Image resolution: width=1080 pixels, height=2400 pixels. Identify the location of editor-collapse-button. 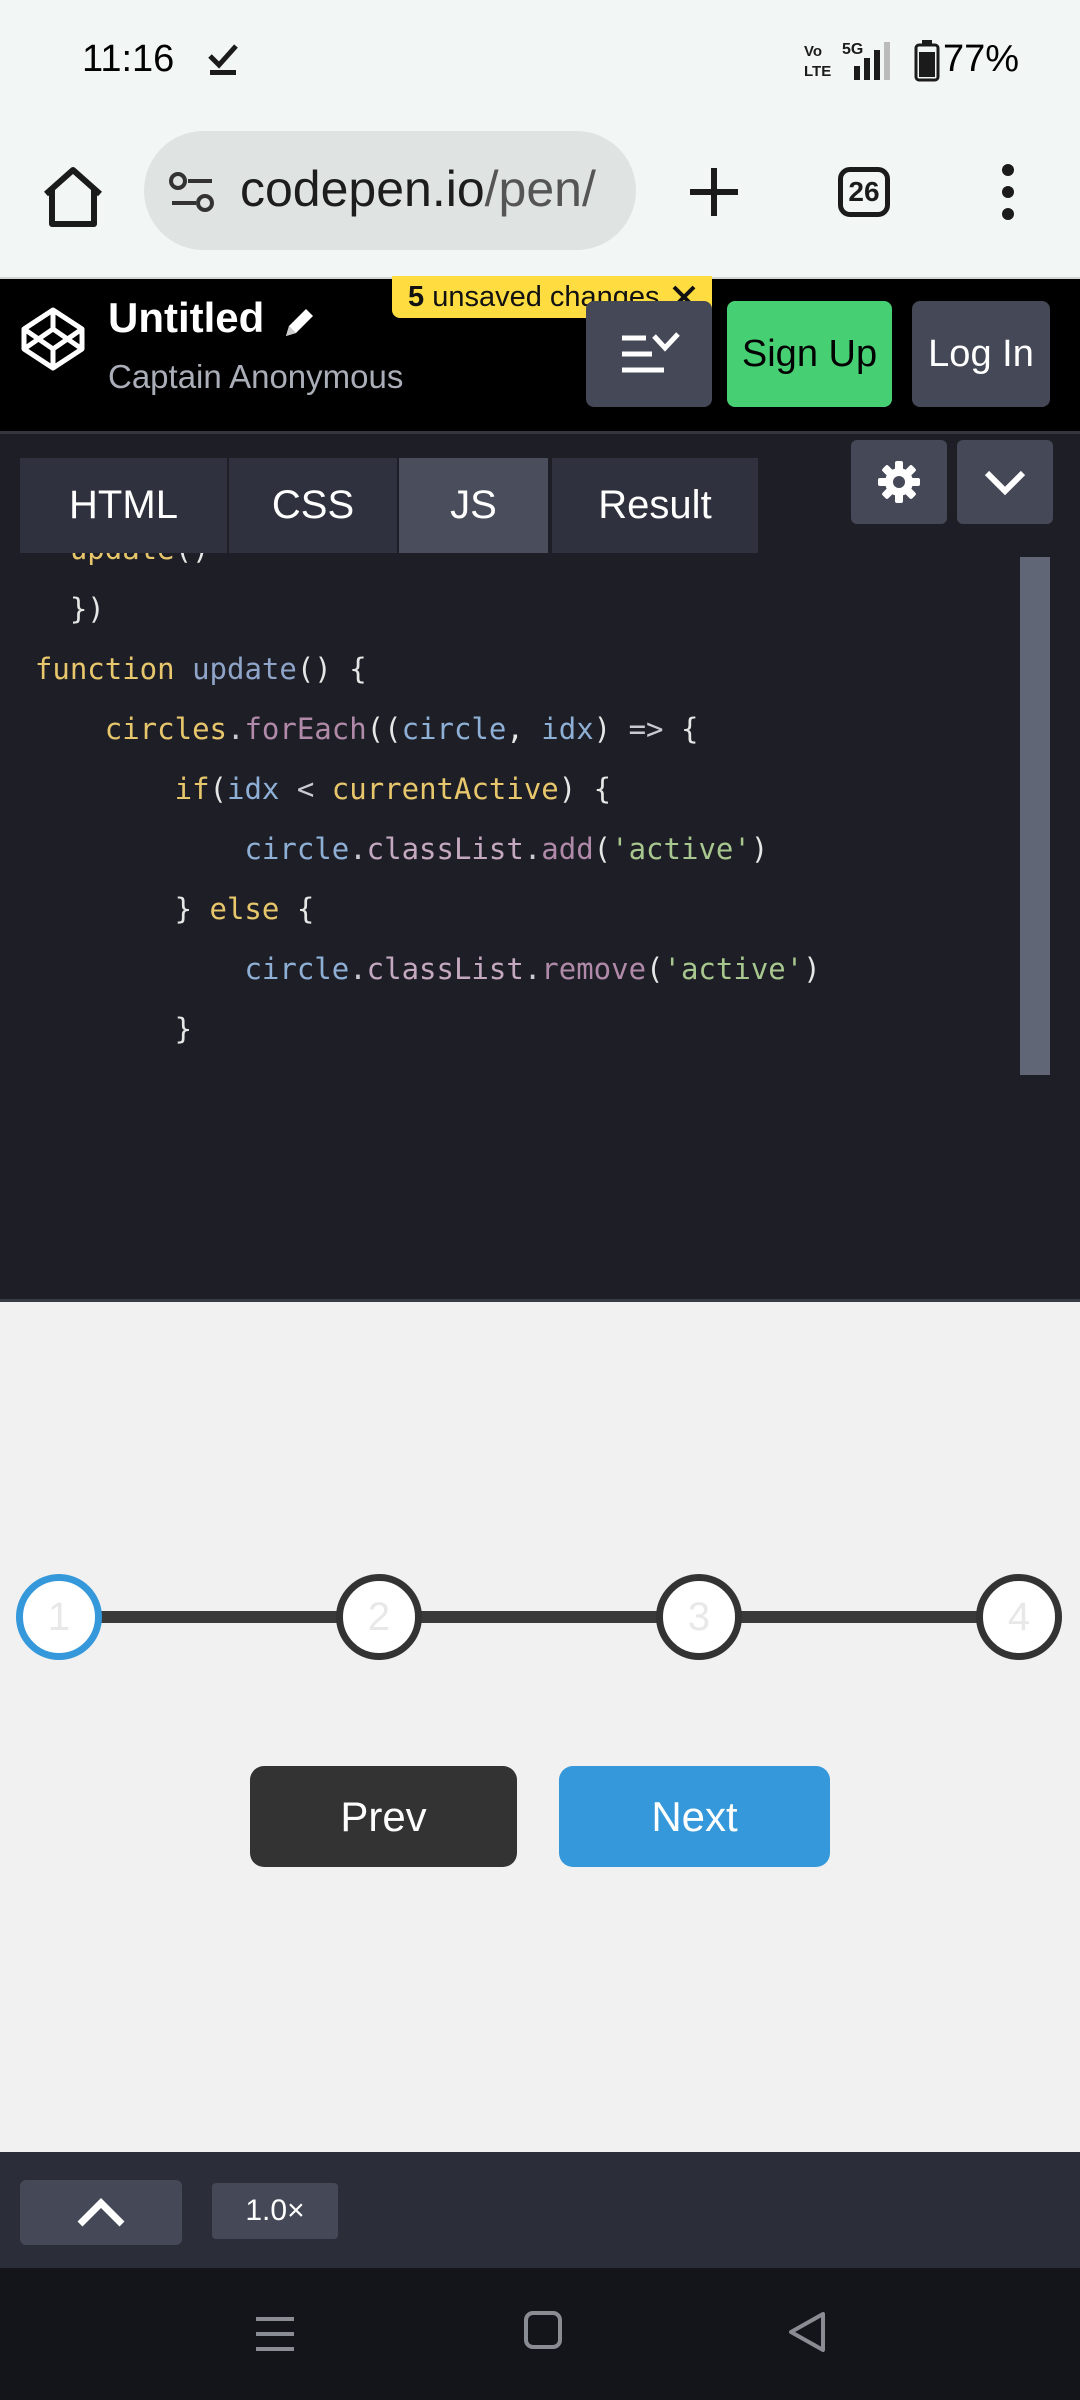
(1005, 482).